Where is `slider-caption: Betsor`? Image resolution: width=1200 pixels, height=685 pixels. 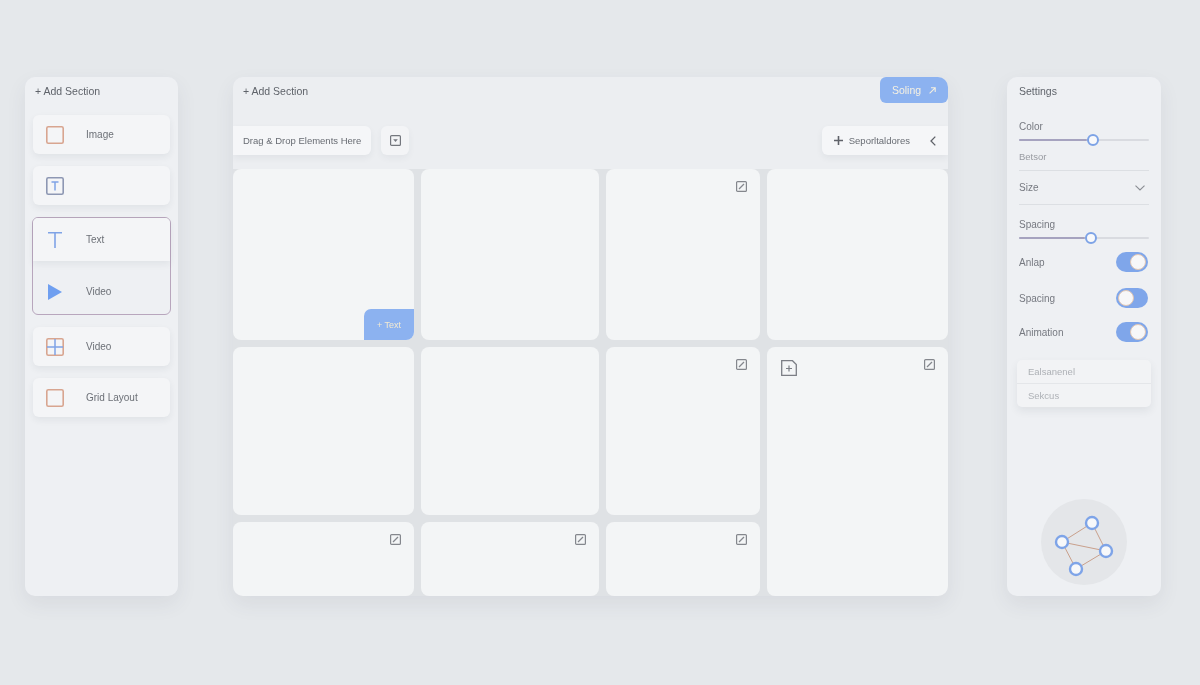 slider-caption: Betsor is located at coordinates (1033, 156).